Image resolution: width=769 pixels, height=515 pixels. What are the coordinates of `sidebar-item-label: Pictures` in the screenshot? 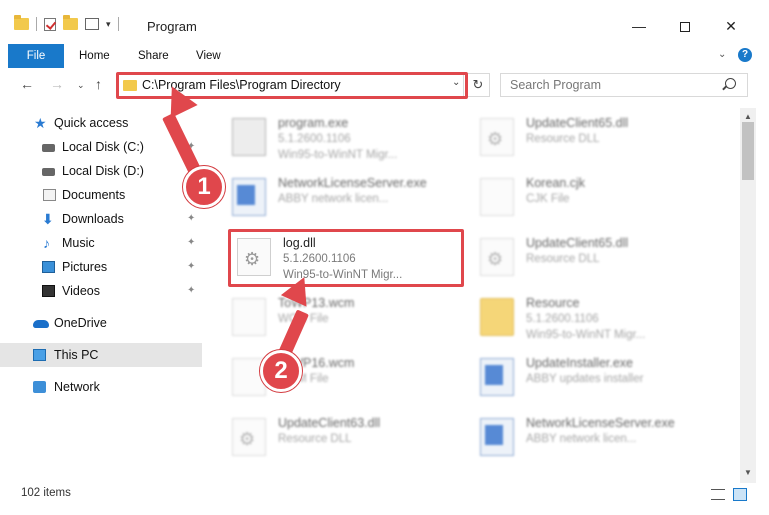 It's located at (85, 267).